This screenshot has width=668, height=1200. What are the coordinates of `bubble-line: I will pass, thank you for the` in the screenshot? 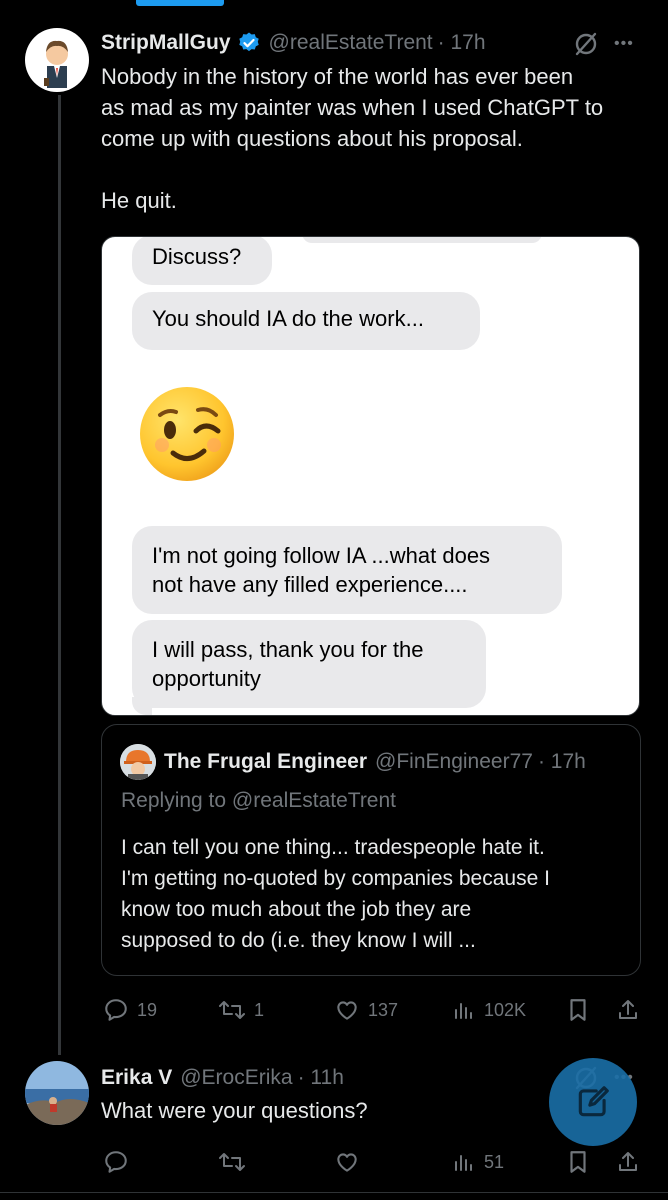 It's located at (288, 649).